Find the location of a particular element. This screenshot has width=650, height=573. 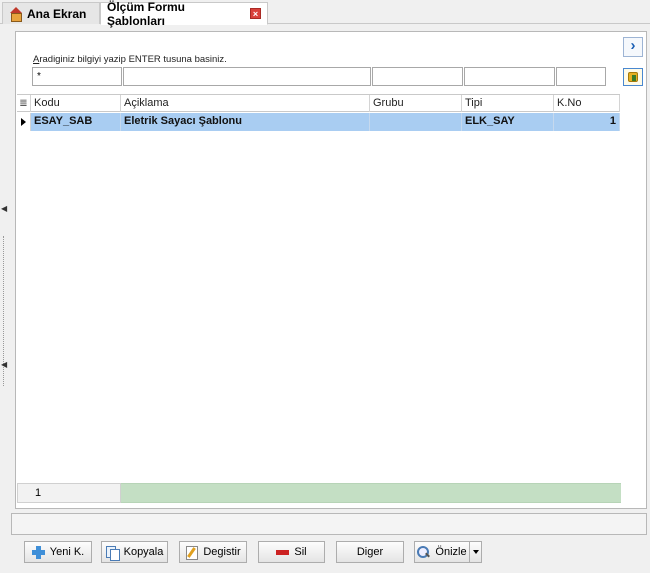

tab-strip: Ana Ekran Ölçüm Formu Şablonları × is located at coordinates (325, 14).